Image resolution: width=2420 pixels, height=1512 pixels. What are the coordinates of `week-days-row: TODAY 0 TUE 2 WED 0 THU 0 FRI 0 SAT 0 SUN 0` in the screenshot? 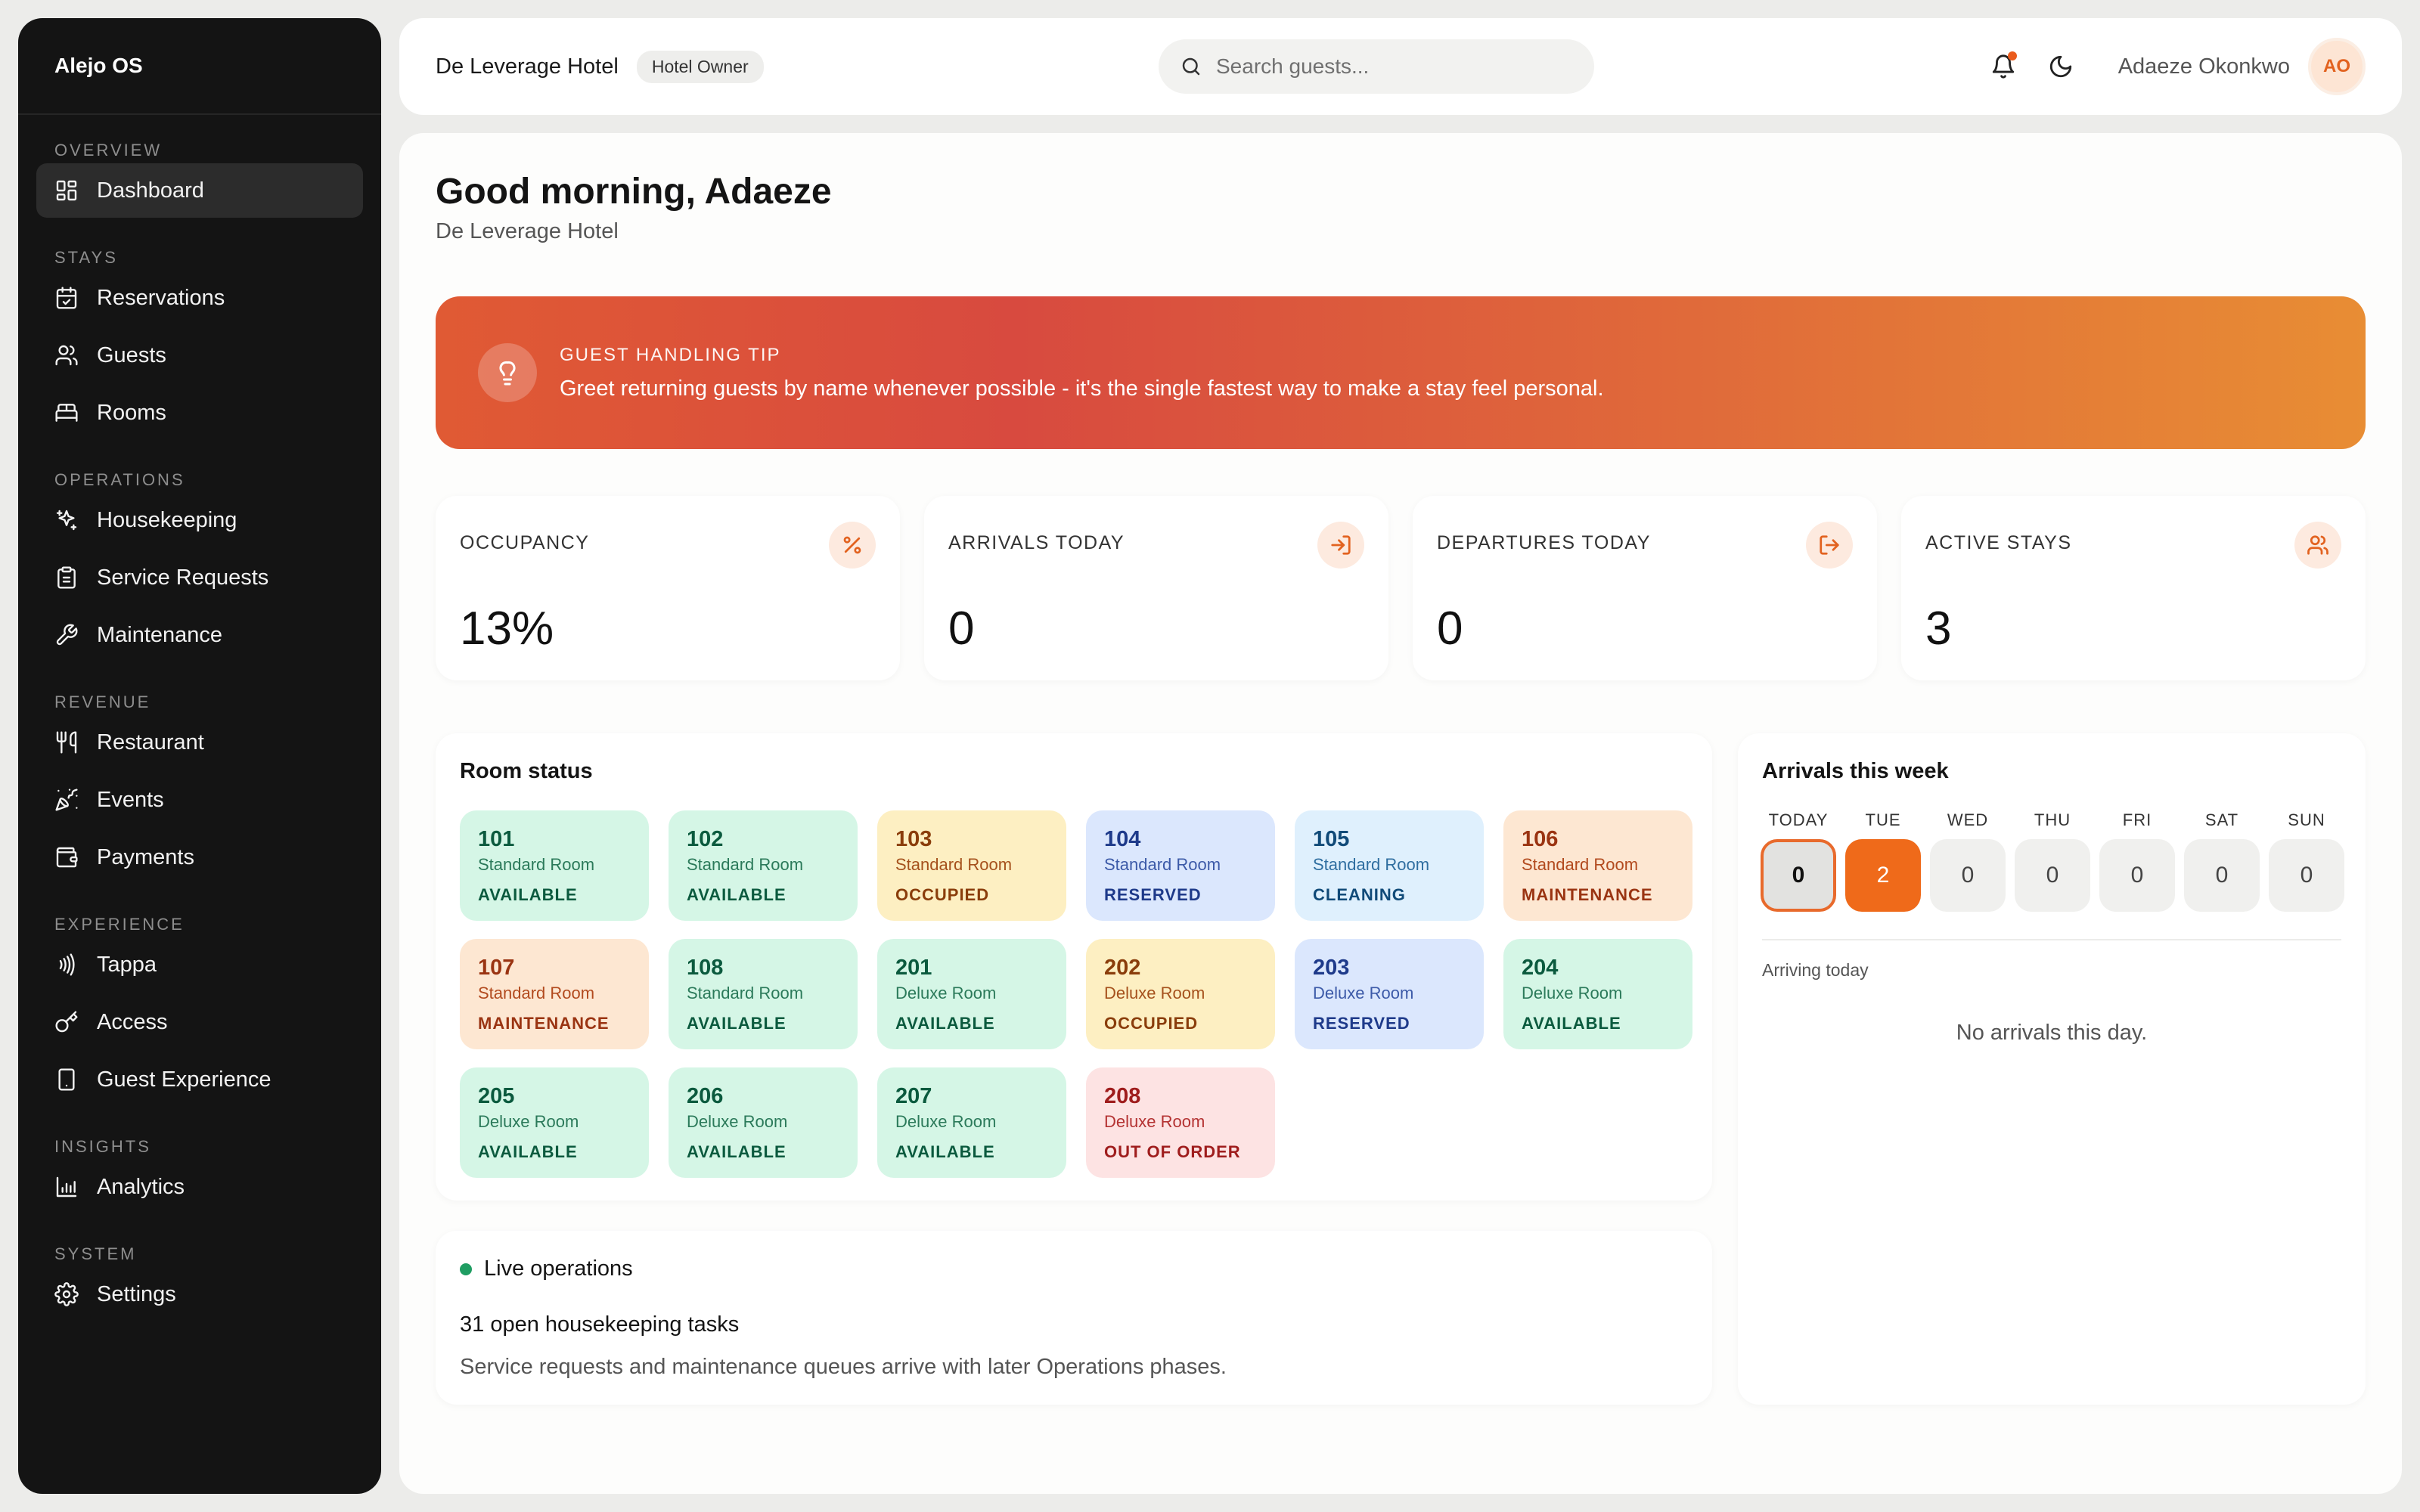 It's located at (2057, 861).